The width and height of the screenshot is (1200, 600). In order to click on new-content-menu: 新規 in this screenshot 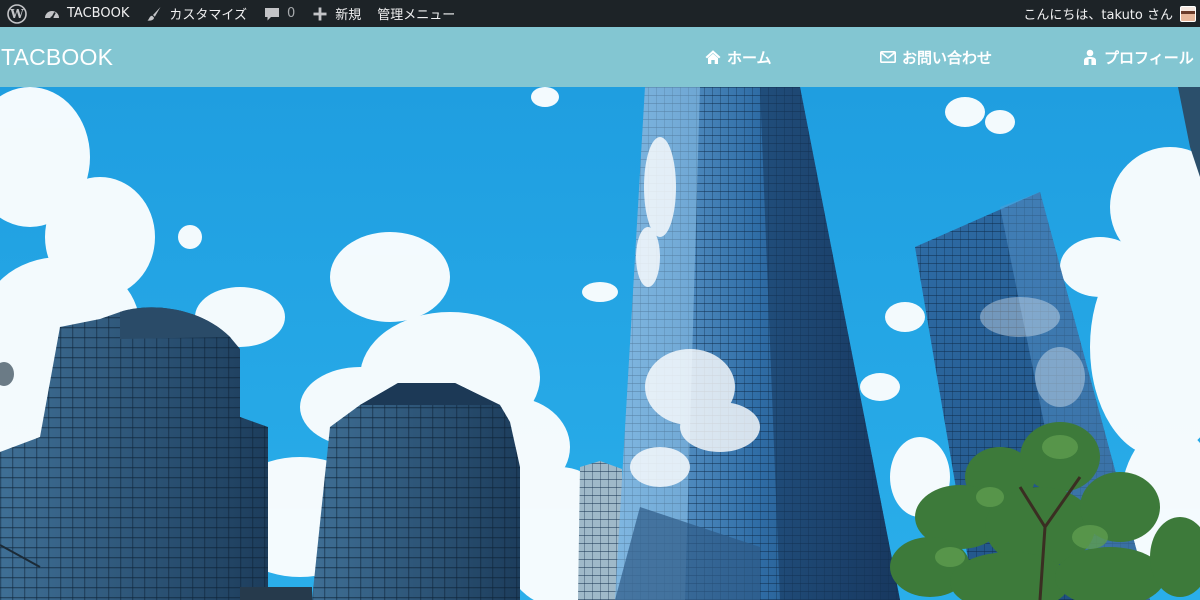, I will do `click(336, 13)`.